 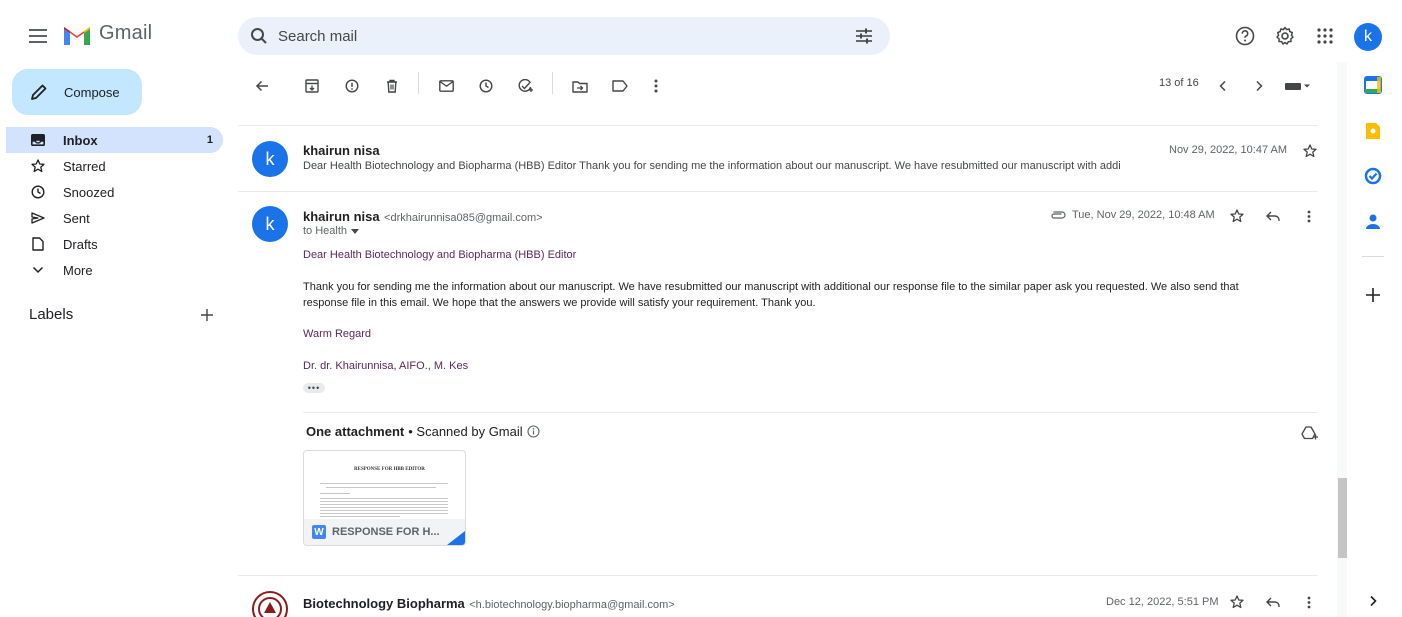 I want to click on account-avatar: k, so click(x=1368, y=37).